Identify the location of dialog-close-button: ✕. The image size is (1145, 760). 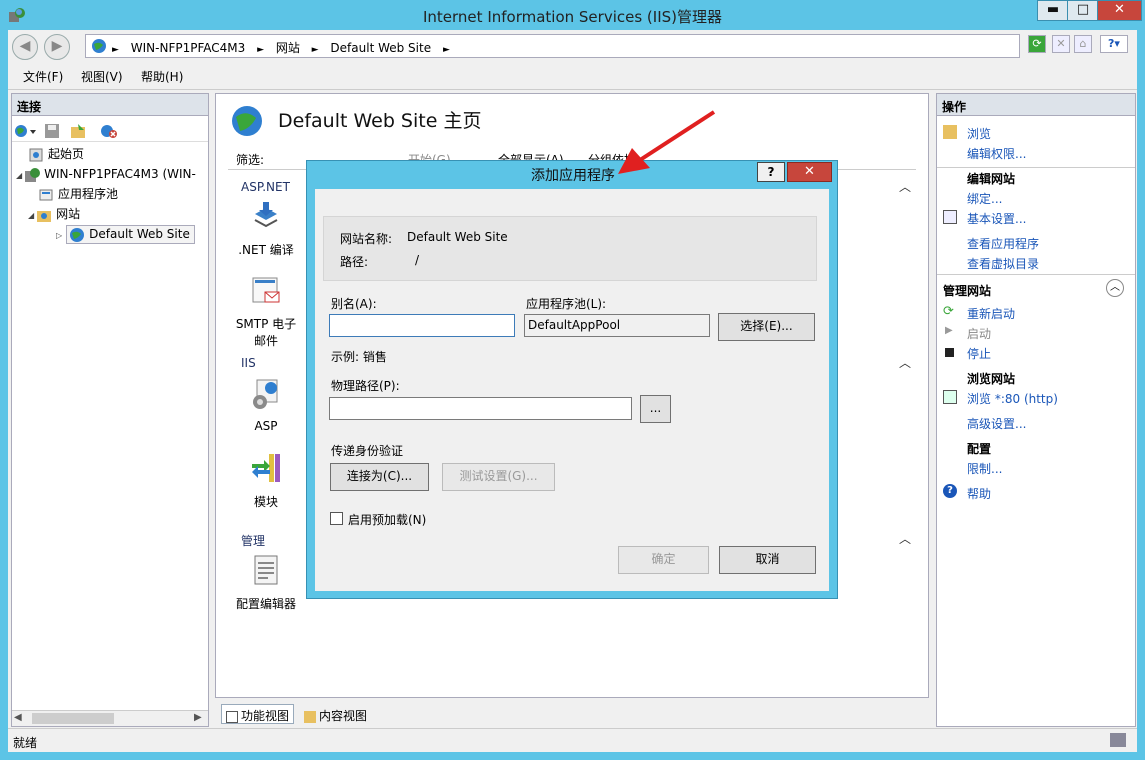
(809, 172).